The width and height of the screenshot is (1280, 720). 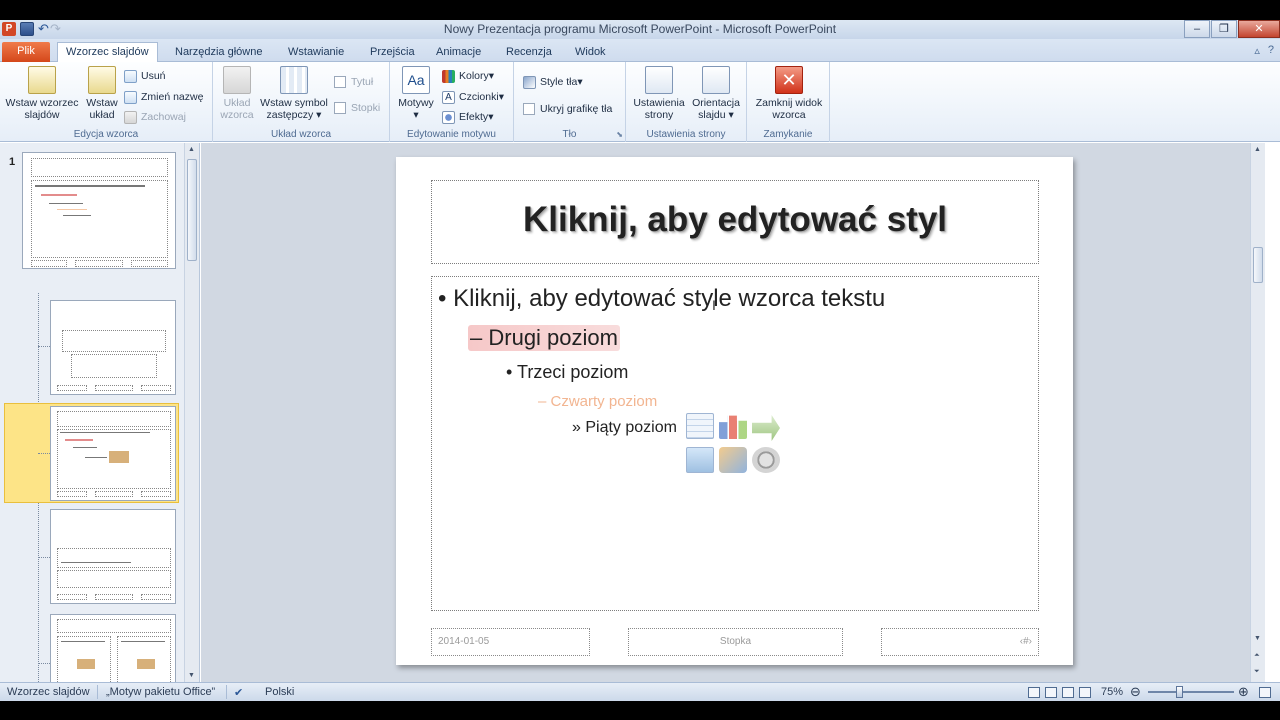 I want to click on footers-checkbox: Stopki, so click(x=357, y=108).